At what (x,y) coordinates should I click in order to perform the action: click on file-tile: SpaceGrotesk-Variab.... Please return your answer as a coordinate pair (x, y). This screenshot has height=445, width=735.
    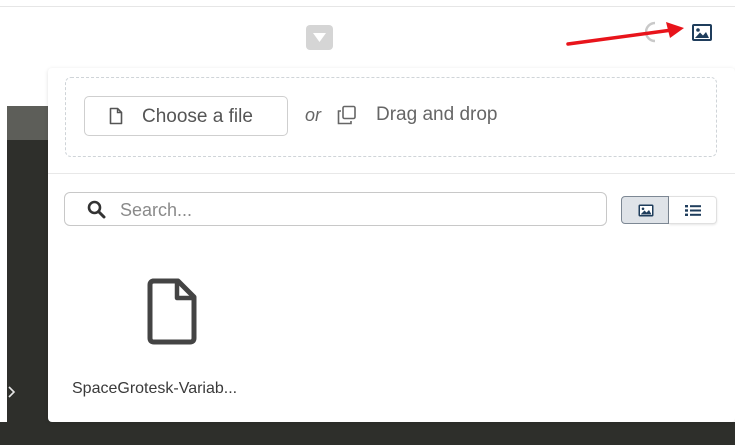
    Looking at the image, I should click on (173, 338).